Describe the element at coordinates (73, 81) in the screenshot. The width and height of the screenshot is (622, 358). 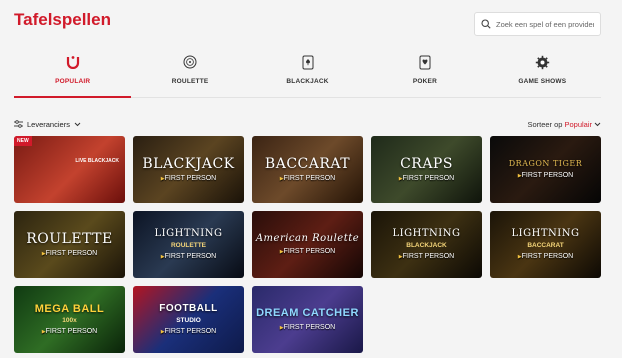
I see `tab-label: POPULAIR` at that location.